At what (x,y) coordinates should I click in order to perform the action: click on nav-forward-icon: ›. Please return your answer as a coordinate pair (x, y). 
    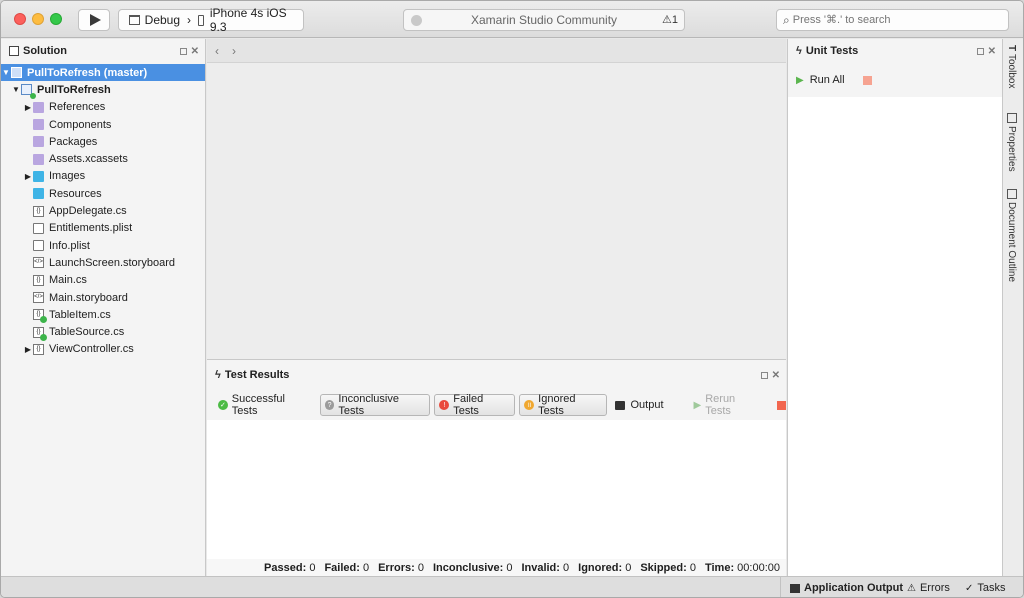
    Looking at the image, I should click on (234, 51).